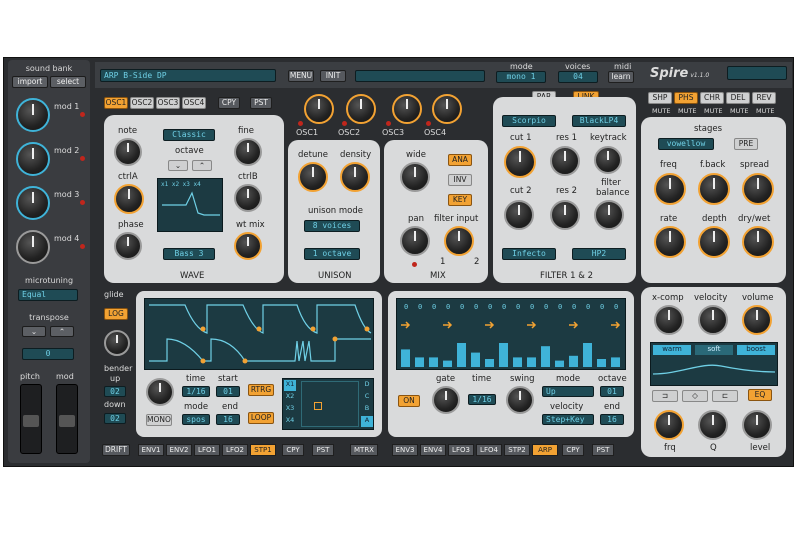 The height and width of the screenshot is (533, 799). What do you see at coordinates (332, 254) in the screenshot?
I see `unison-octave-display: 1 octave` at bounding box center [332, 254].